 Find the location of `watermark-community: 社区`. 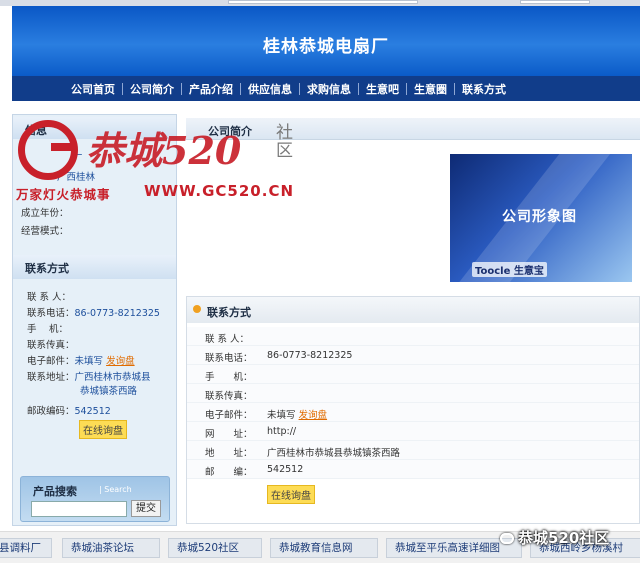

watermark-community: 社区 is located at coordinates (284, 142).